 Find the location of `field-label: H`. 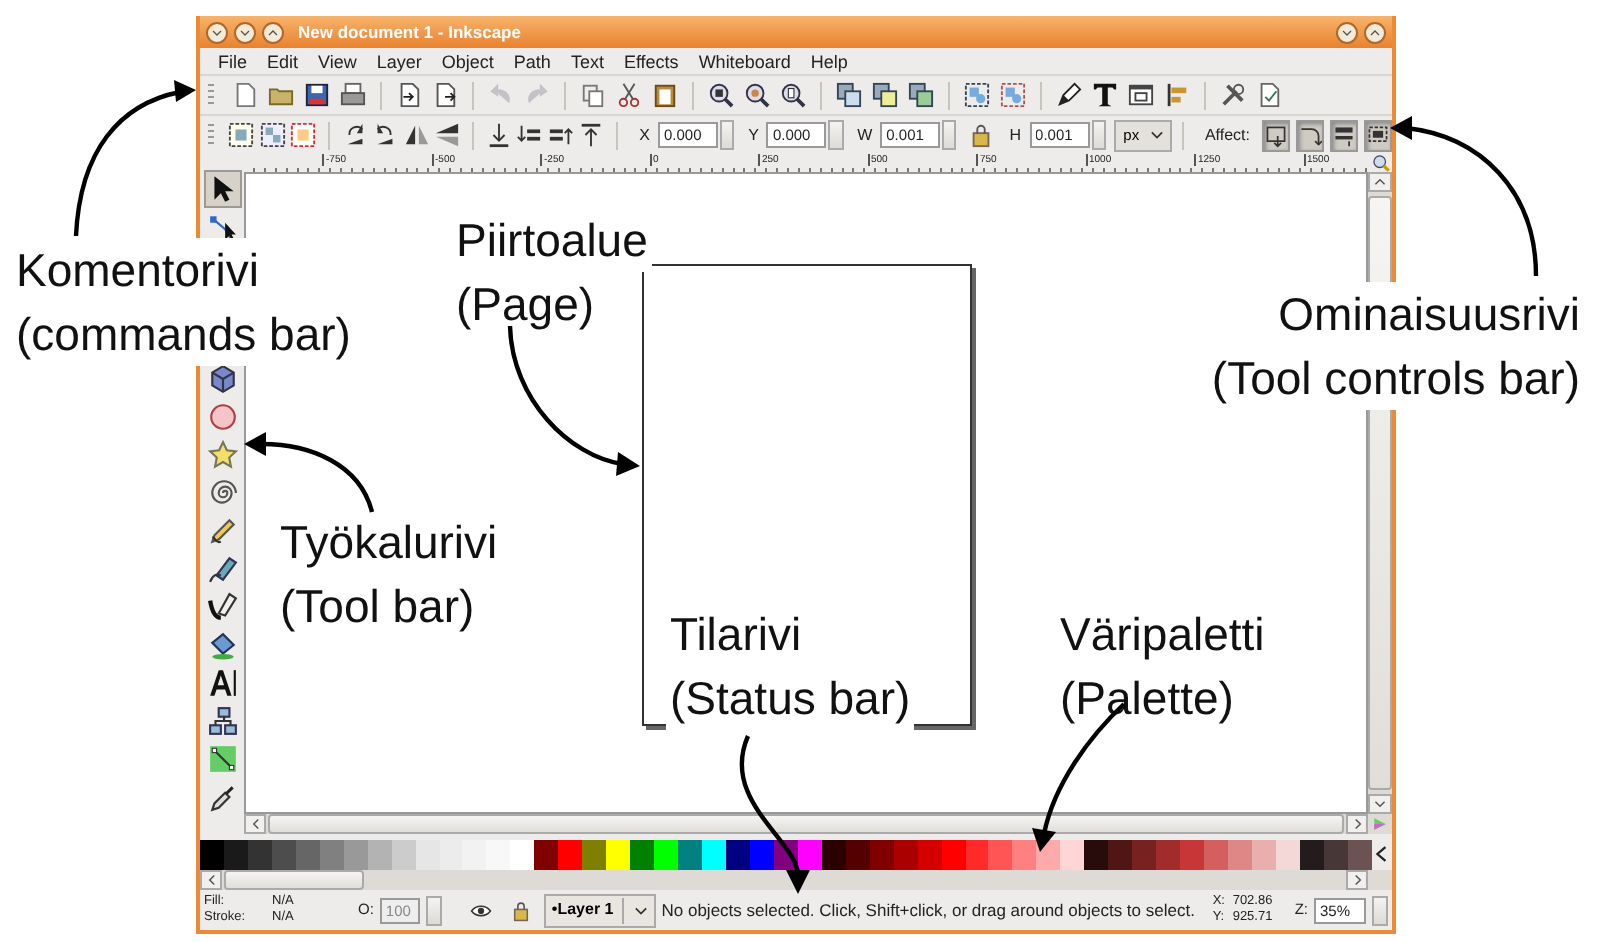

field-label: H is located at coordinates (1015, 135).